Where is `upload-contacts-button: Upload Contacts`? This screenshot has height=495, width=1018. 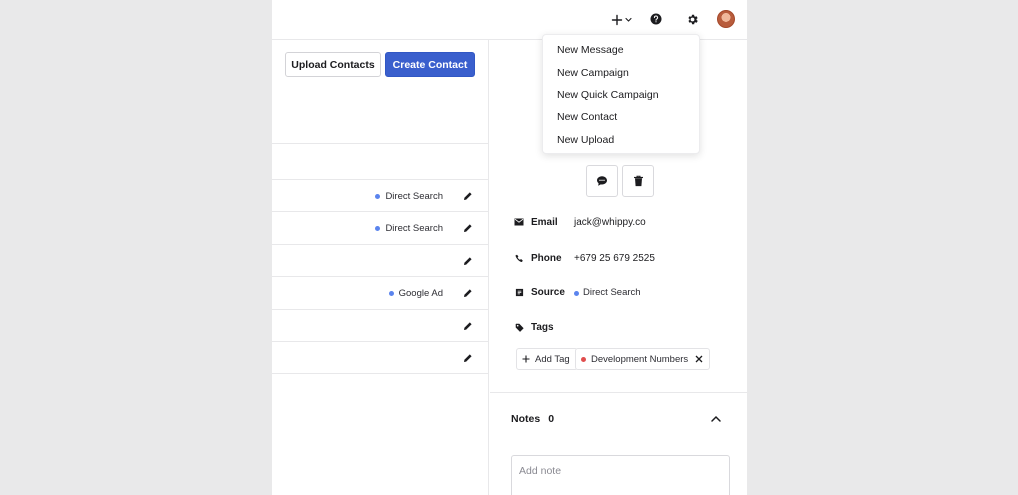
upload-contacts-button: Upload Contacts is located at coordinates (333, 64).